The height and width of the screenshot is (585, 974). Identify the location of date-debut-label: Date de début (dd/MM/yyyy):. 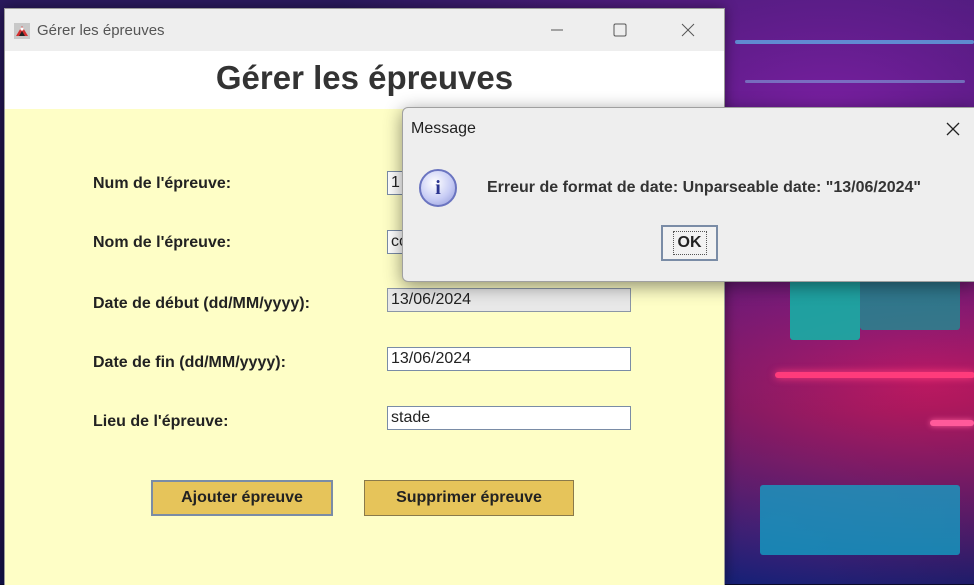
(201, 303).